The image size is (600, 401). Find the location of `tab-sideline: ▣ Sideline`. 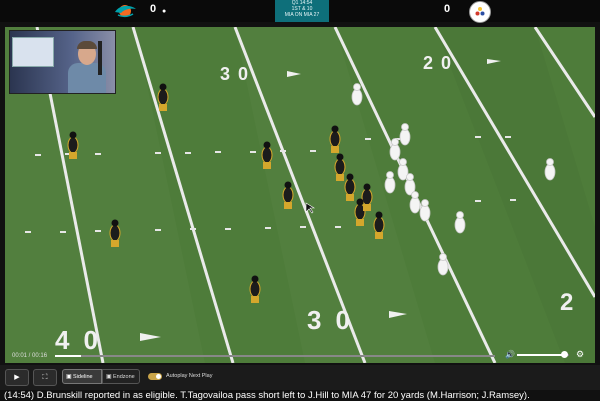

tab-sideline: ▣ Sideline is located at coordinates (82, 376).